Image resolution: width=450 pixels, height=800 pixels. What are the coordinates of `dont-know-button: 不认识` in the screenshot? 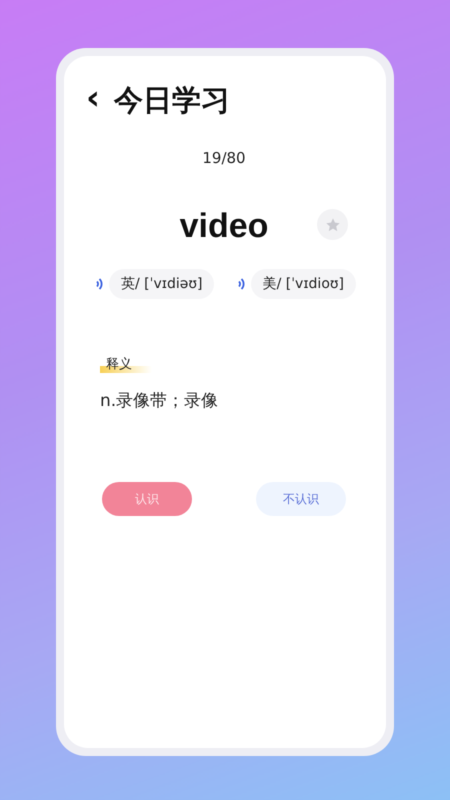 It's located at (301, 499).